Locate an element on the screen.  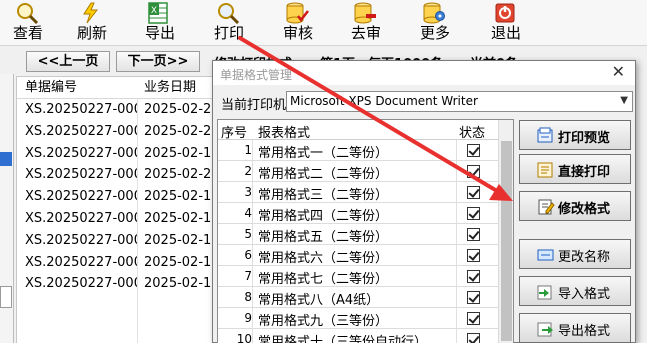
format-row: 3 常用格式三（二等份） is located at coordinates (358, 192).